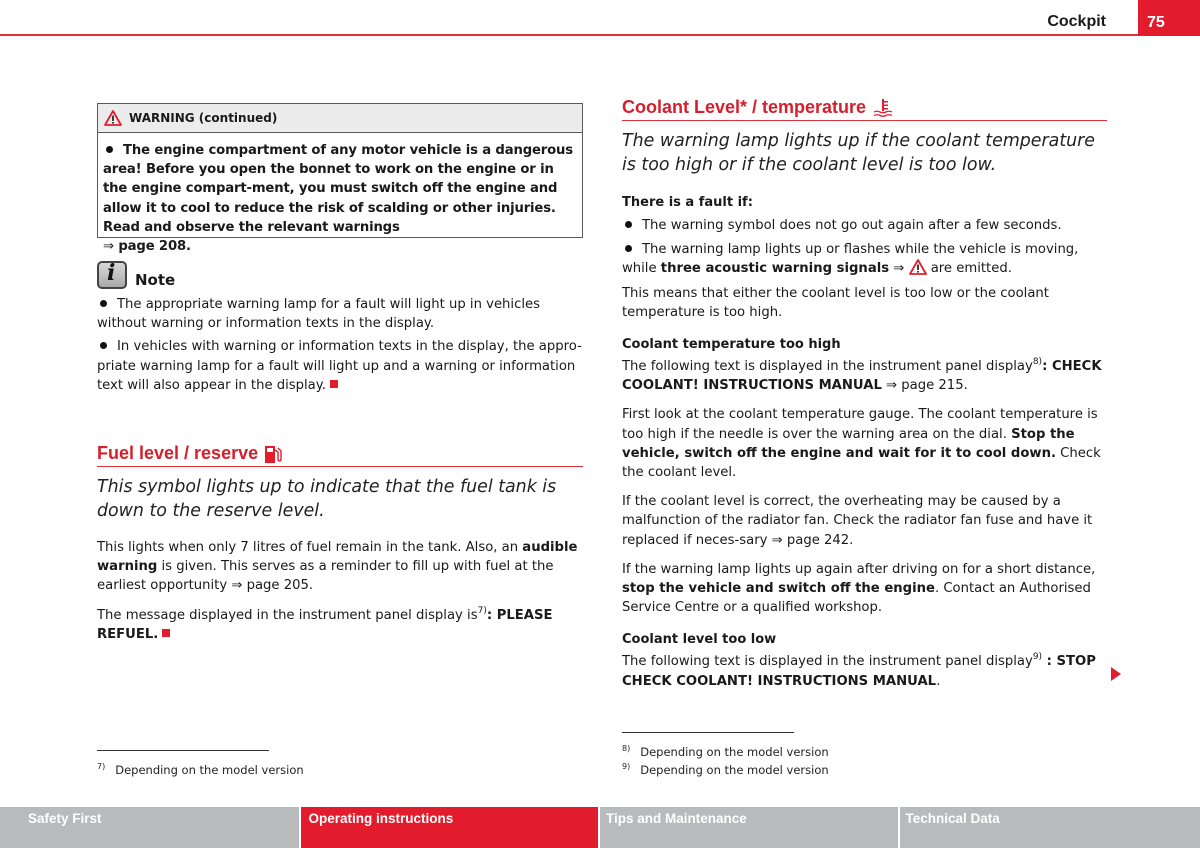 The image size is (1200, 848). I want to click on footnote-ref: 9), so click(1037, 657).